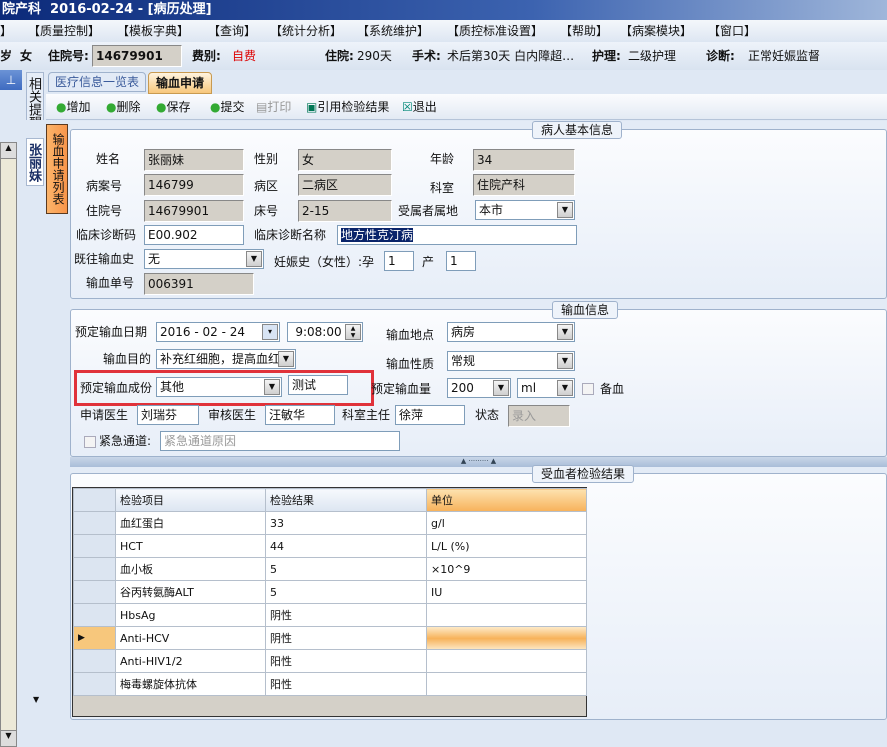 Image resolution: width=887 pixels, height=747 pixels. What do you see at coordinates (479, 388) in the screenshot?
I see `amount-select: 200 ▼` at bounding box center [479, 388].